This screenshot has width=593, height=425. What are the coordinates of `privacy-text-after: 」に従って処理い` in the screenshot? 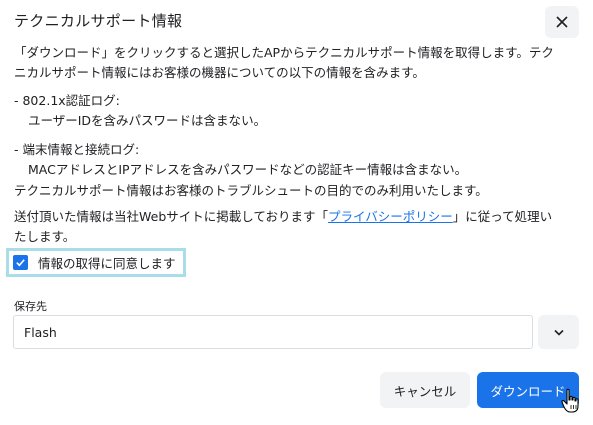 It's located at (502, 216).